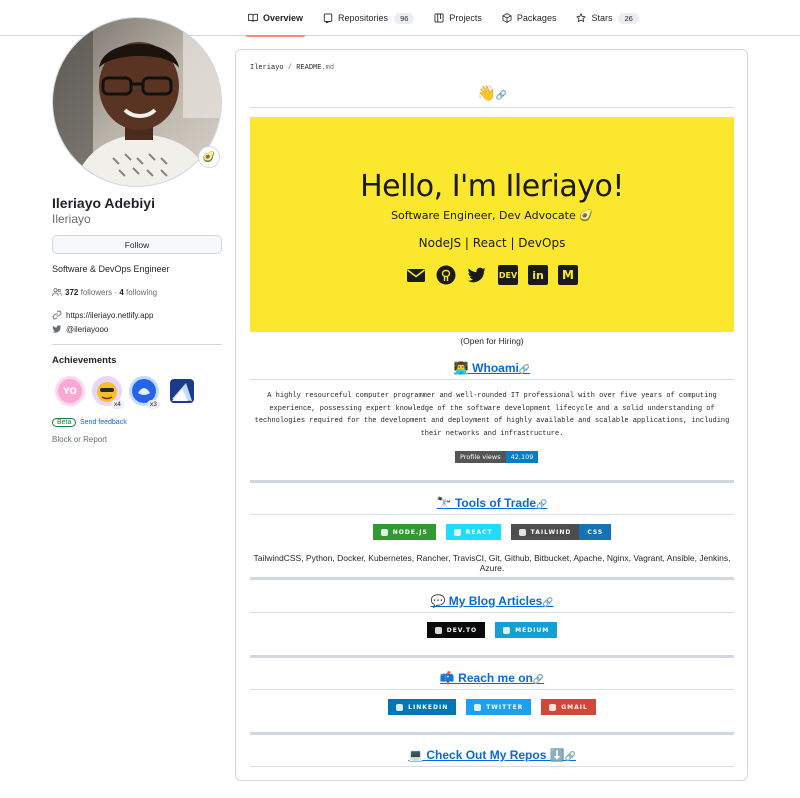 This screenshot has height=798, width=800. What do you see at coordinates (574, 707) in the screenshot?
I see `gmail-badge-text: GMAIL` at bounding box center [574, 707].